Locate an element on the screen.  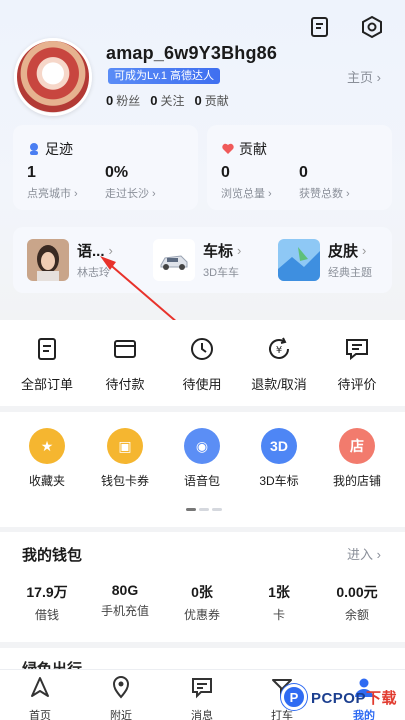
store-icon: 店 is located at coordinates (357, 446).